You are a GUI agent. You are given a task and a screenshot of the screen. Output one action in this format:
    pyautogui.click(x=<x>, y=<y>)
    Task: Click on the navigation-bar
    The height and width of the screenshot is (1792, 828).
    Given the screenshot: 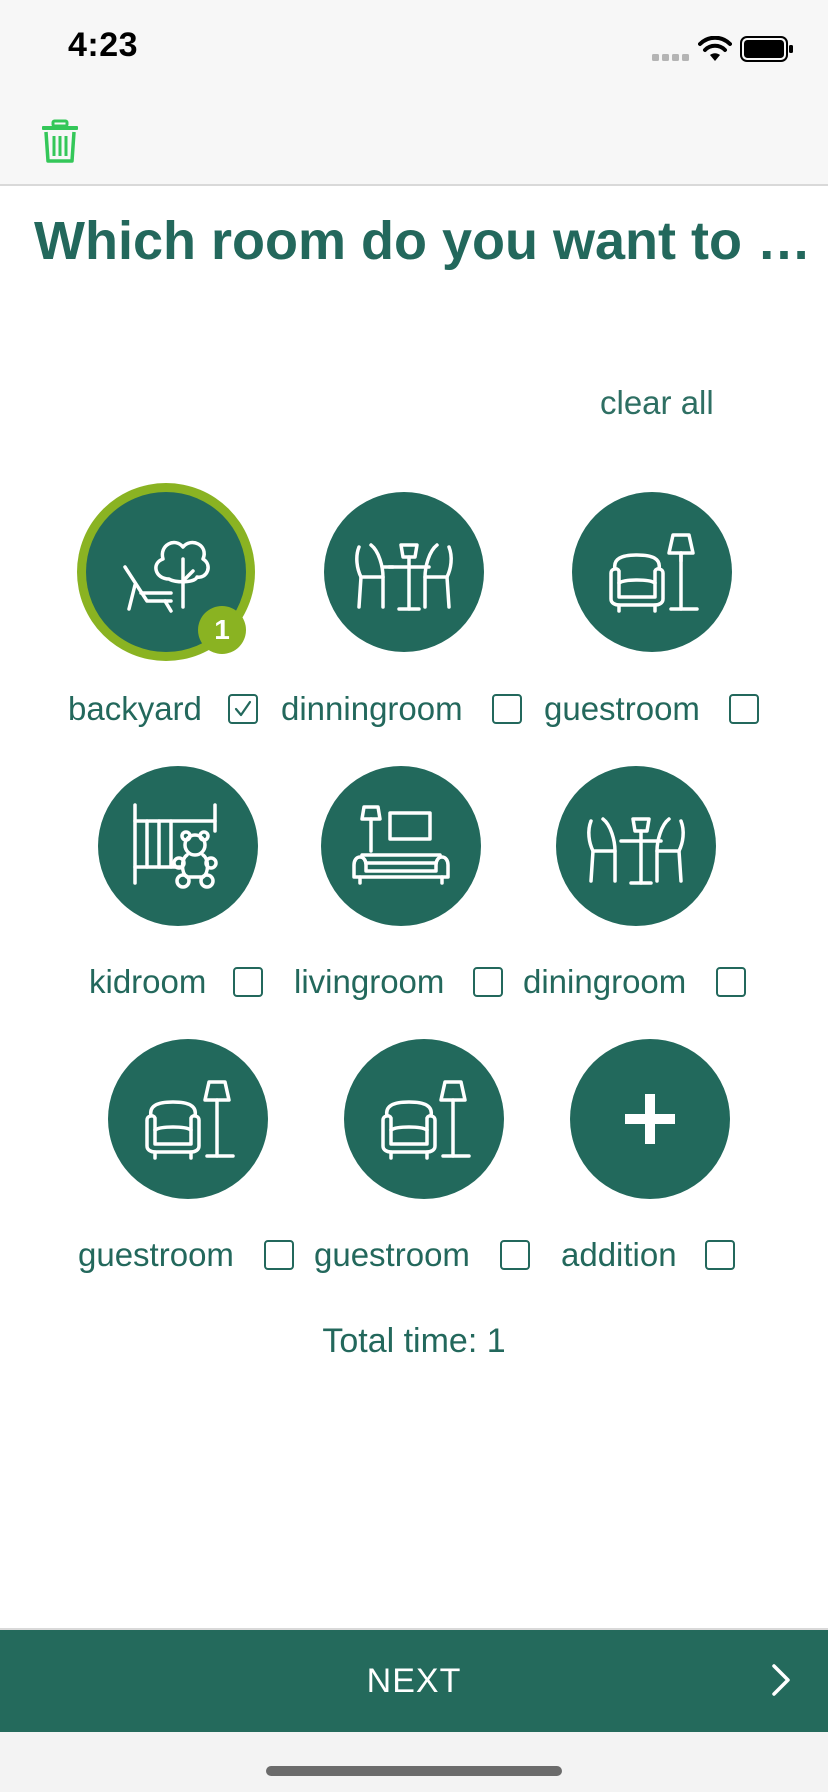 What is the action you would take?
    pyautogui.click(x=414, y=143)
    